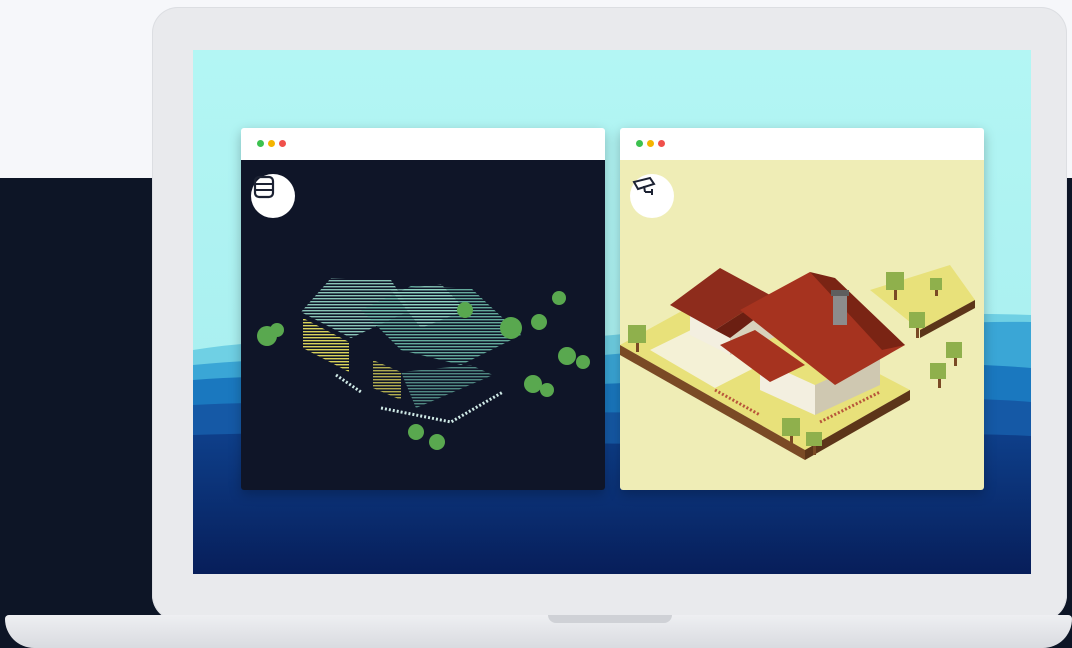 The height and width of the screenshot is (648, 1072). I want to click on server-stack-badge, so click(273, 196).